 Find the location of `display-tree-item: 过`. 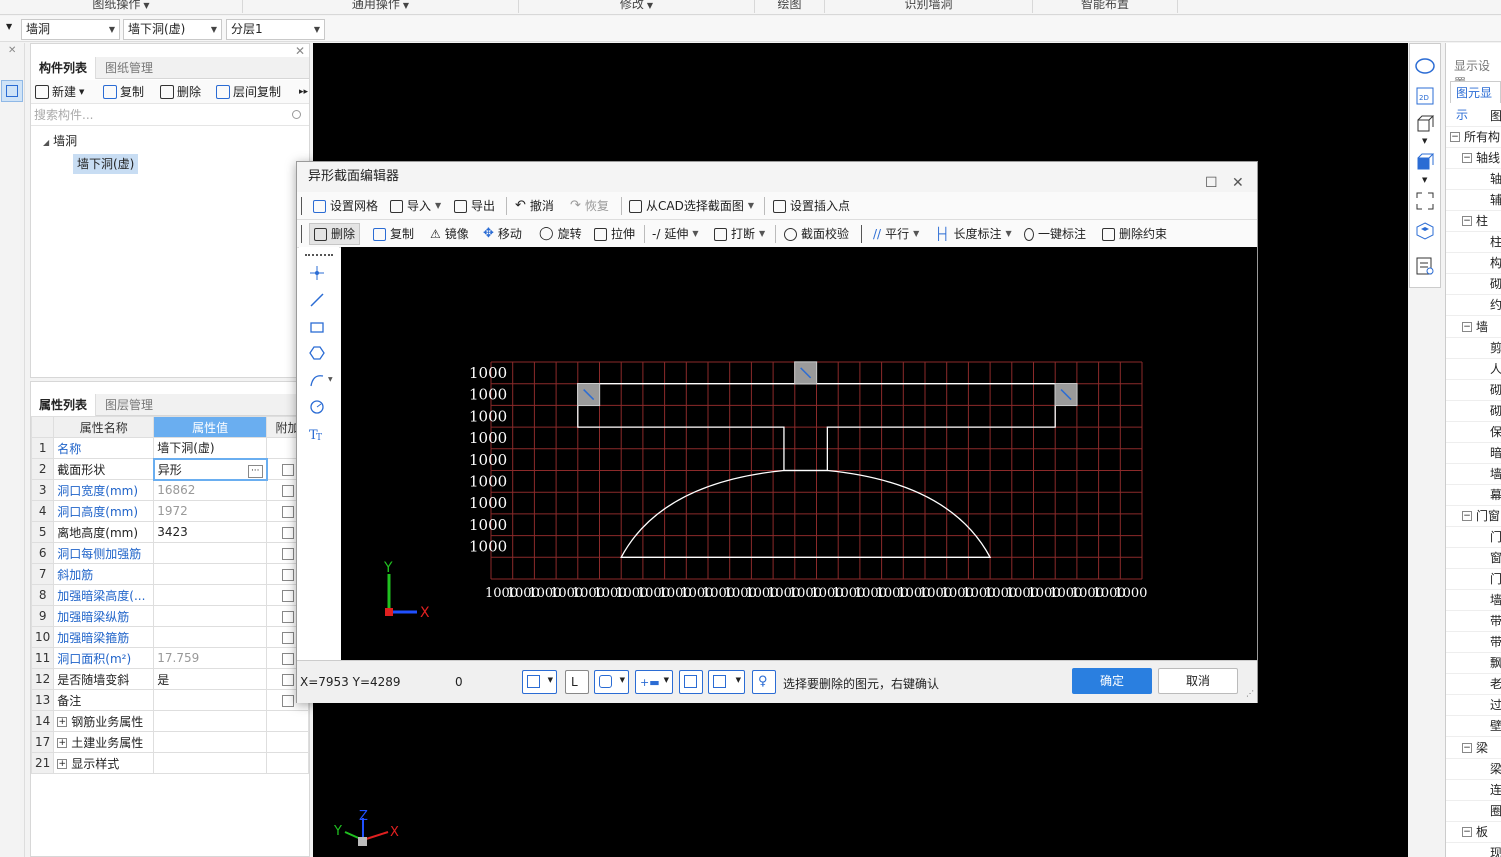

display-tree-item: 过 is located at coordinates (1473, 705).